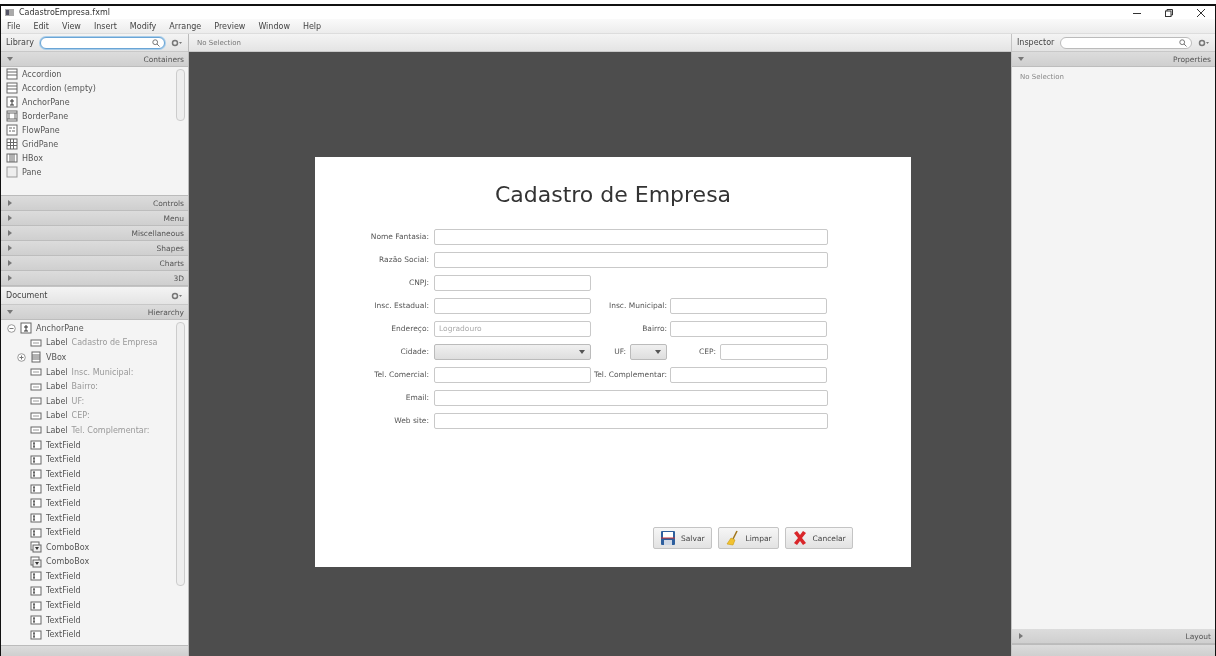  Describe the element at coordinates (85, 130) in the screenshot. I see `library-item: FlowPane` at that location.